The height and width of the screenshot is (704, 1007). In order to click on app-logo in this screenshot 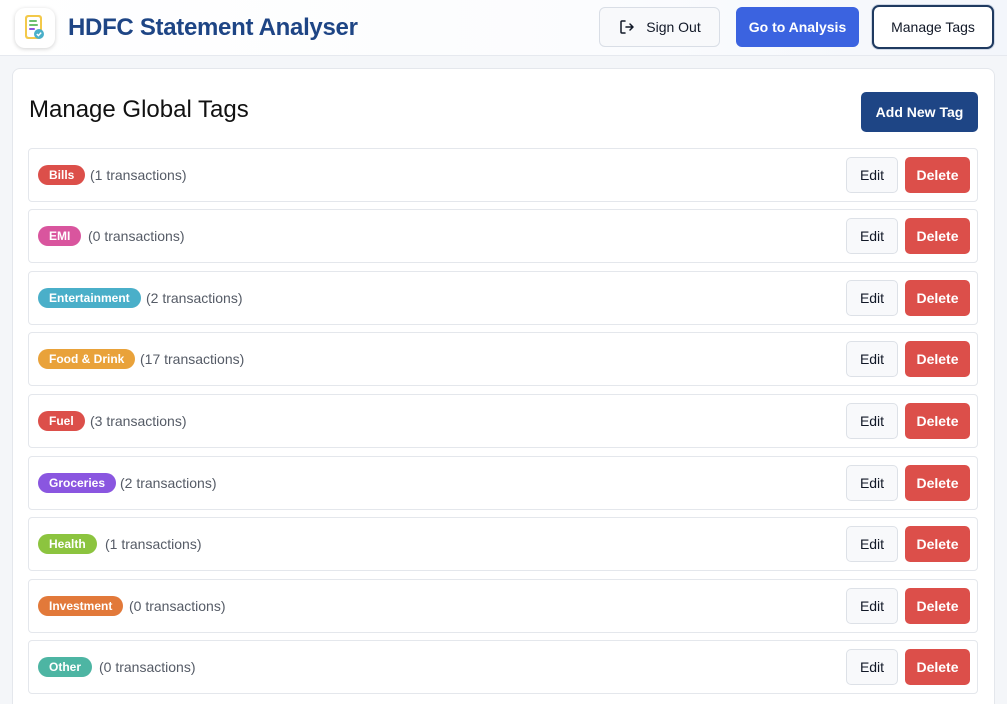, I will do `click(35, 28)`.